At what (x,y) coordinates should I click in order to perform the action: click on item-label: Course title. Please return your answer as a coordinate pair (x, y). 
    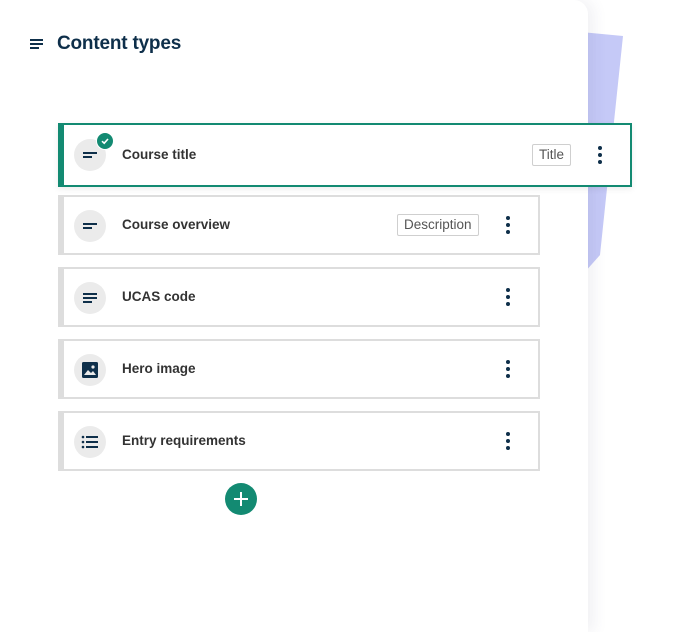
    Looking at the image, I should click on (159, 154).